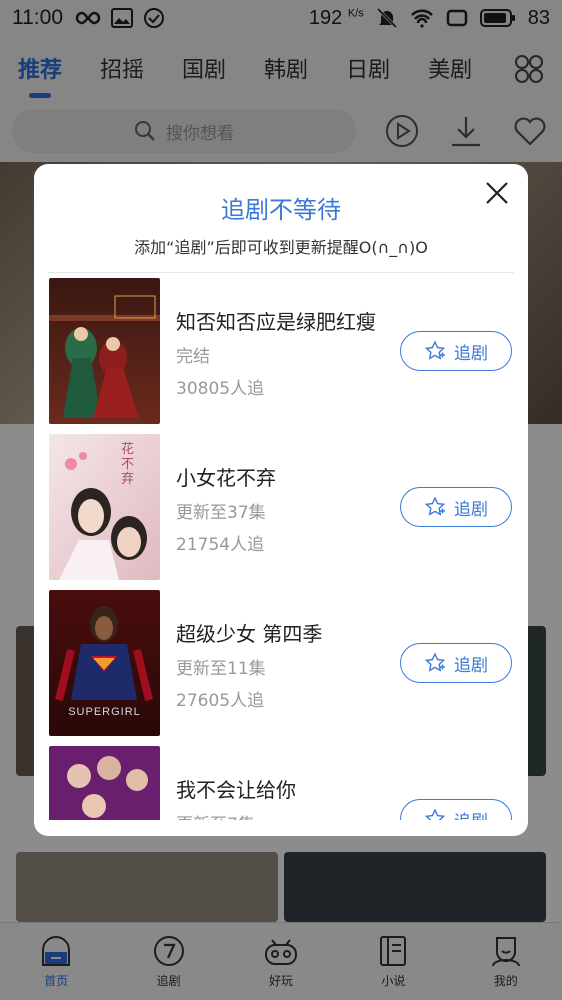  I want to click on show-status: 完结, so click(193, 357).